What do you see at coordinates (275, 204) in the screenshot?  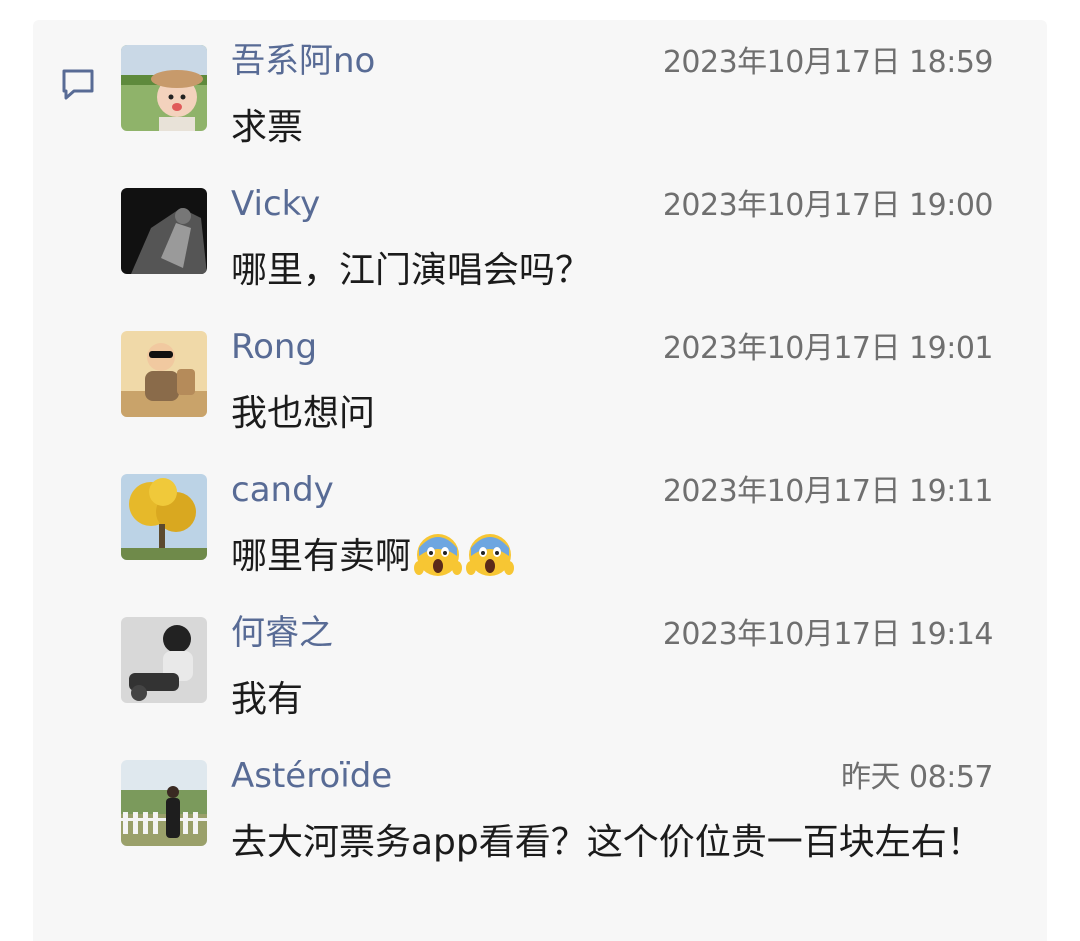 I see `comment-author: Vicky` at bounding box center [275, 204].